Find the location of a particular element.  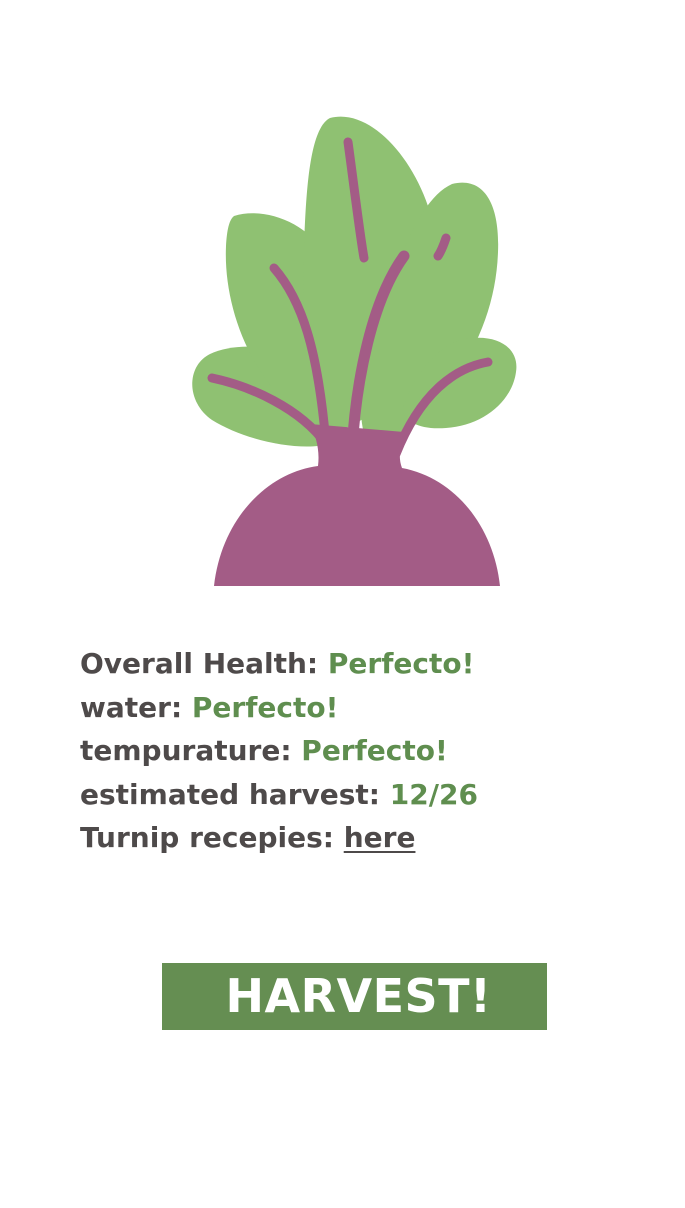

turnip-root is located at coordinates (357, 505).